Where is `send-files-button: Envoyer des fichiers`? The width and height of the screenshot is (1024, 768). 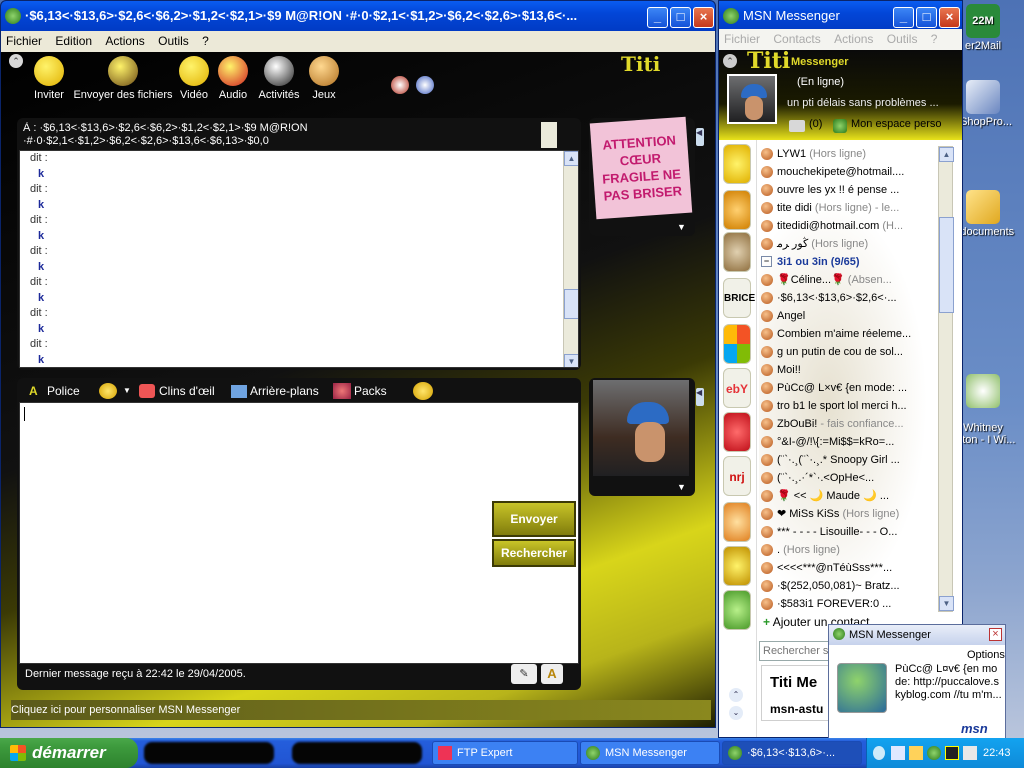 send-files-button: Envoyer des fichiers is located at coordinates (123, 78).